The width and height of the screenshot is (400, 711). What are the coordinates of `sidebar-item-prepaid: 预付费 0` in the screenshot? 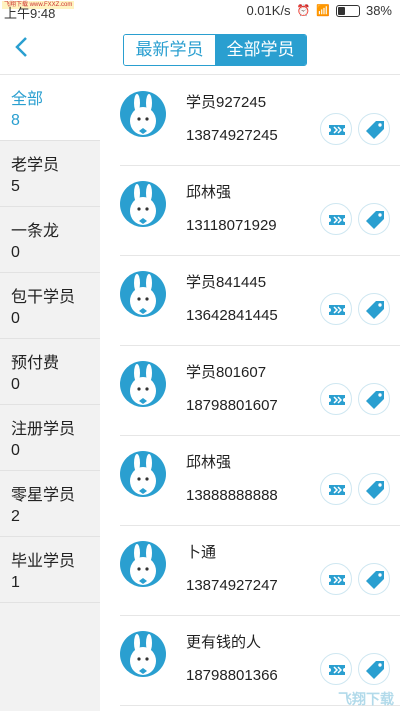 It's located at (50, 372).